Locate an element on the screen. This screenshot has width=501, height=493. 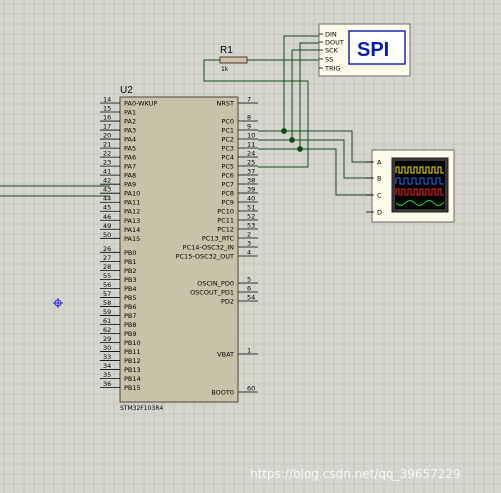
mcu-pin-number: 46 is located at coordinates (107, 217).